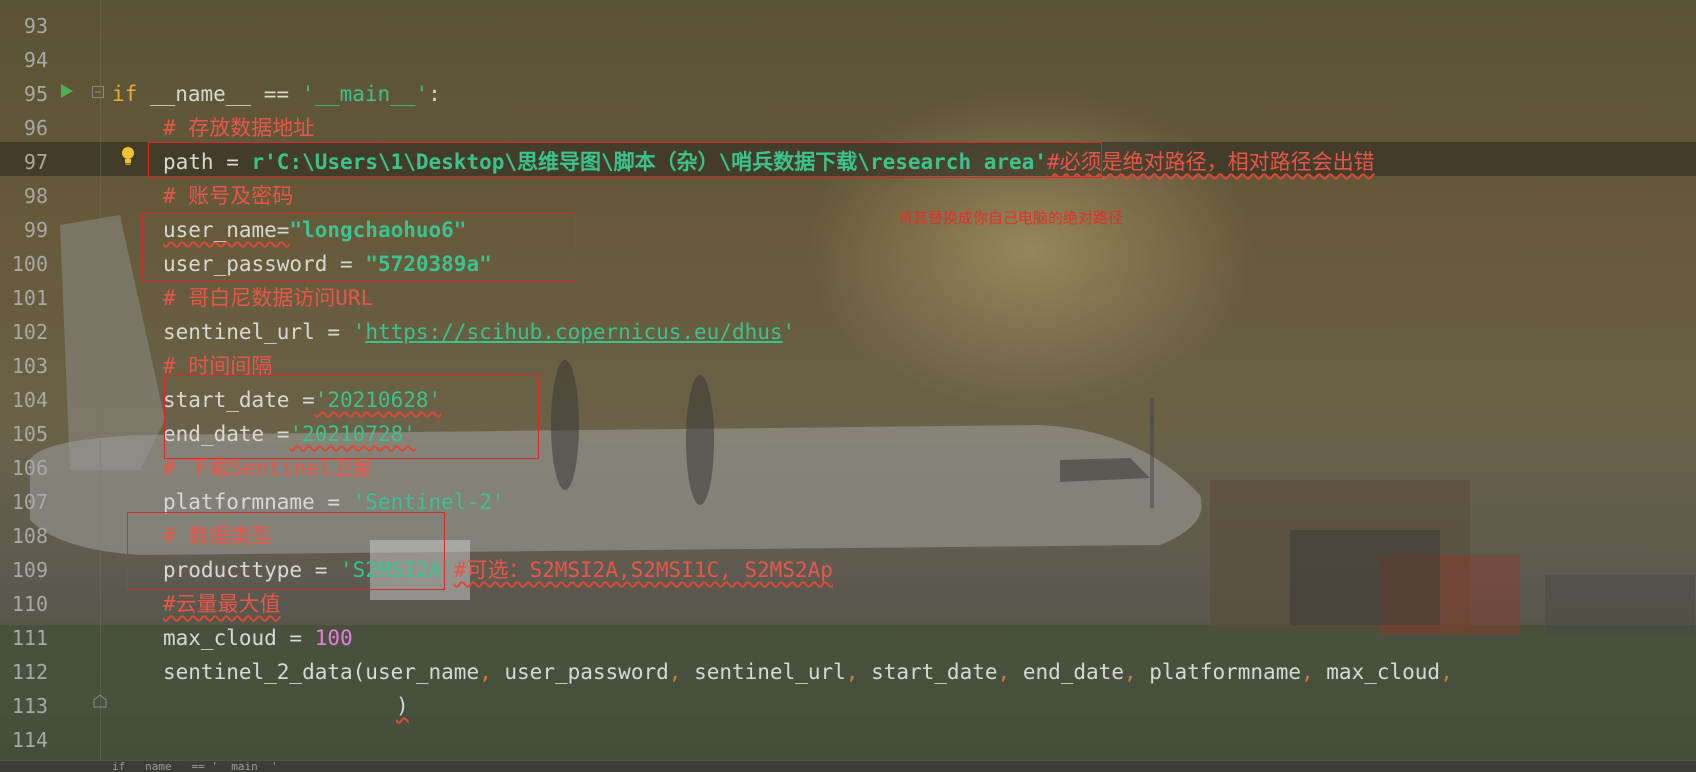  What do you see at coordinates (1073, 672) in the screenshot?
I see `arg: end_date` at bounding box center [1073, 672].